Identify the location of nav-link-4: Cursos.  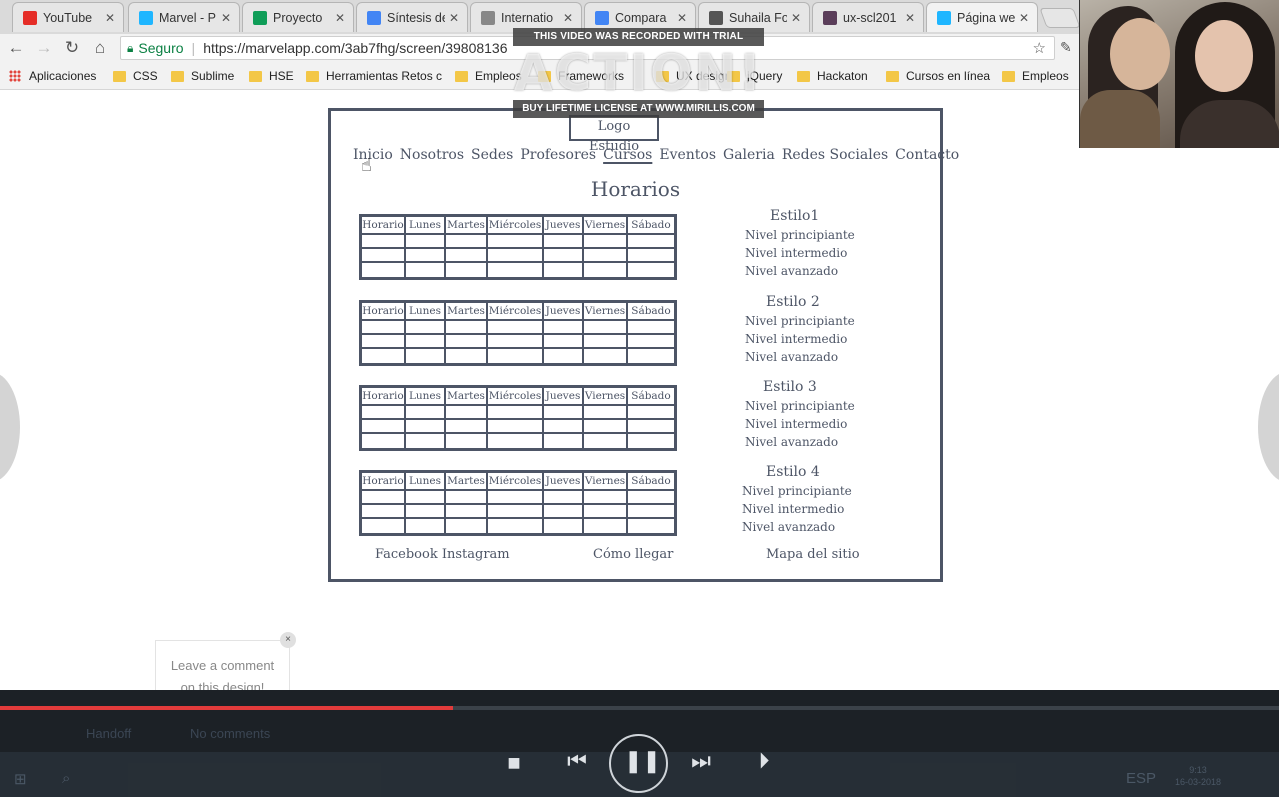
(627, 155).